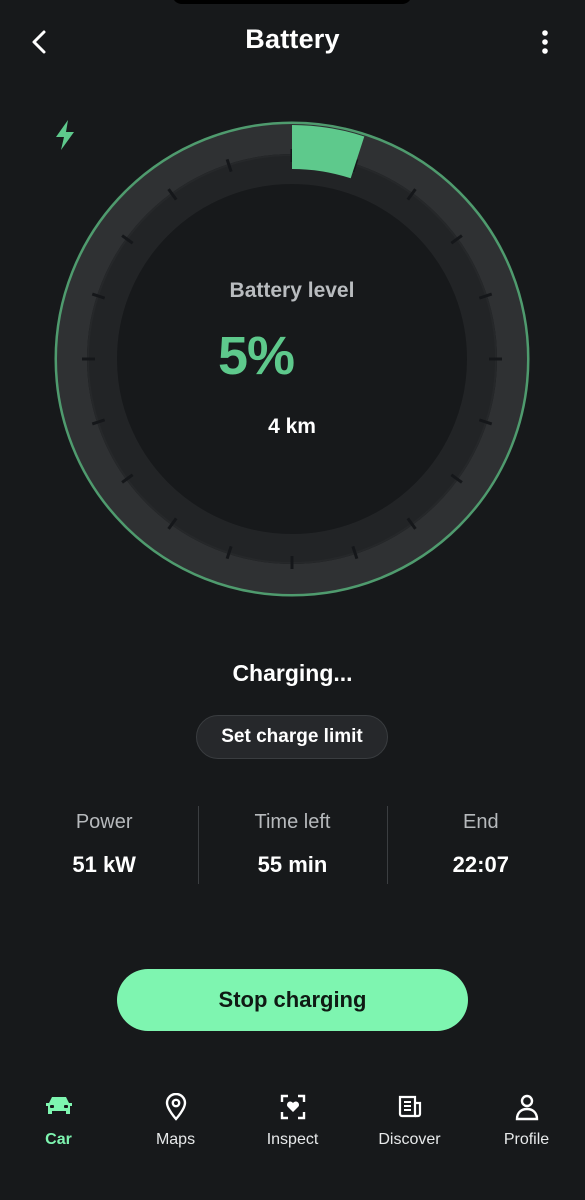 This screenshot has width=585, height=1200. I want to click on nav-item-discover: Discover, so click(409, 1137).